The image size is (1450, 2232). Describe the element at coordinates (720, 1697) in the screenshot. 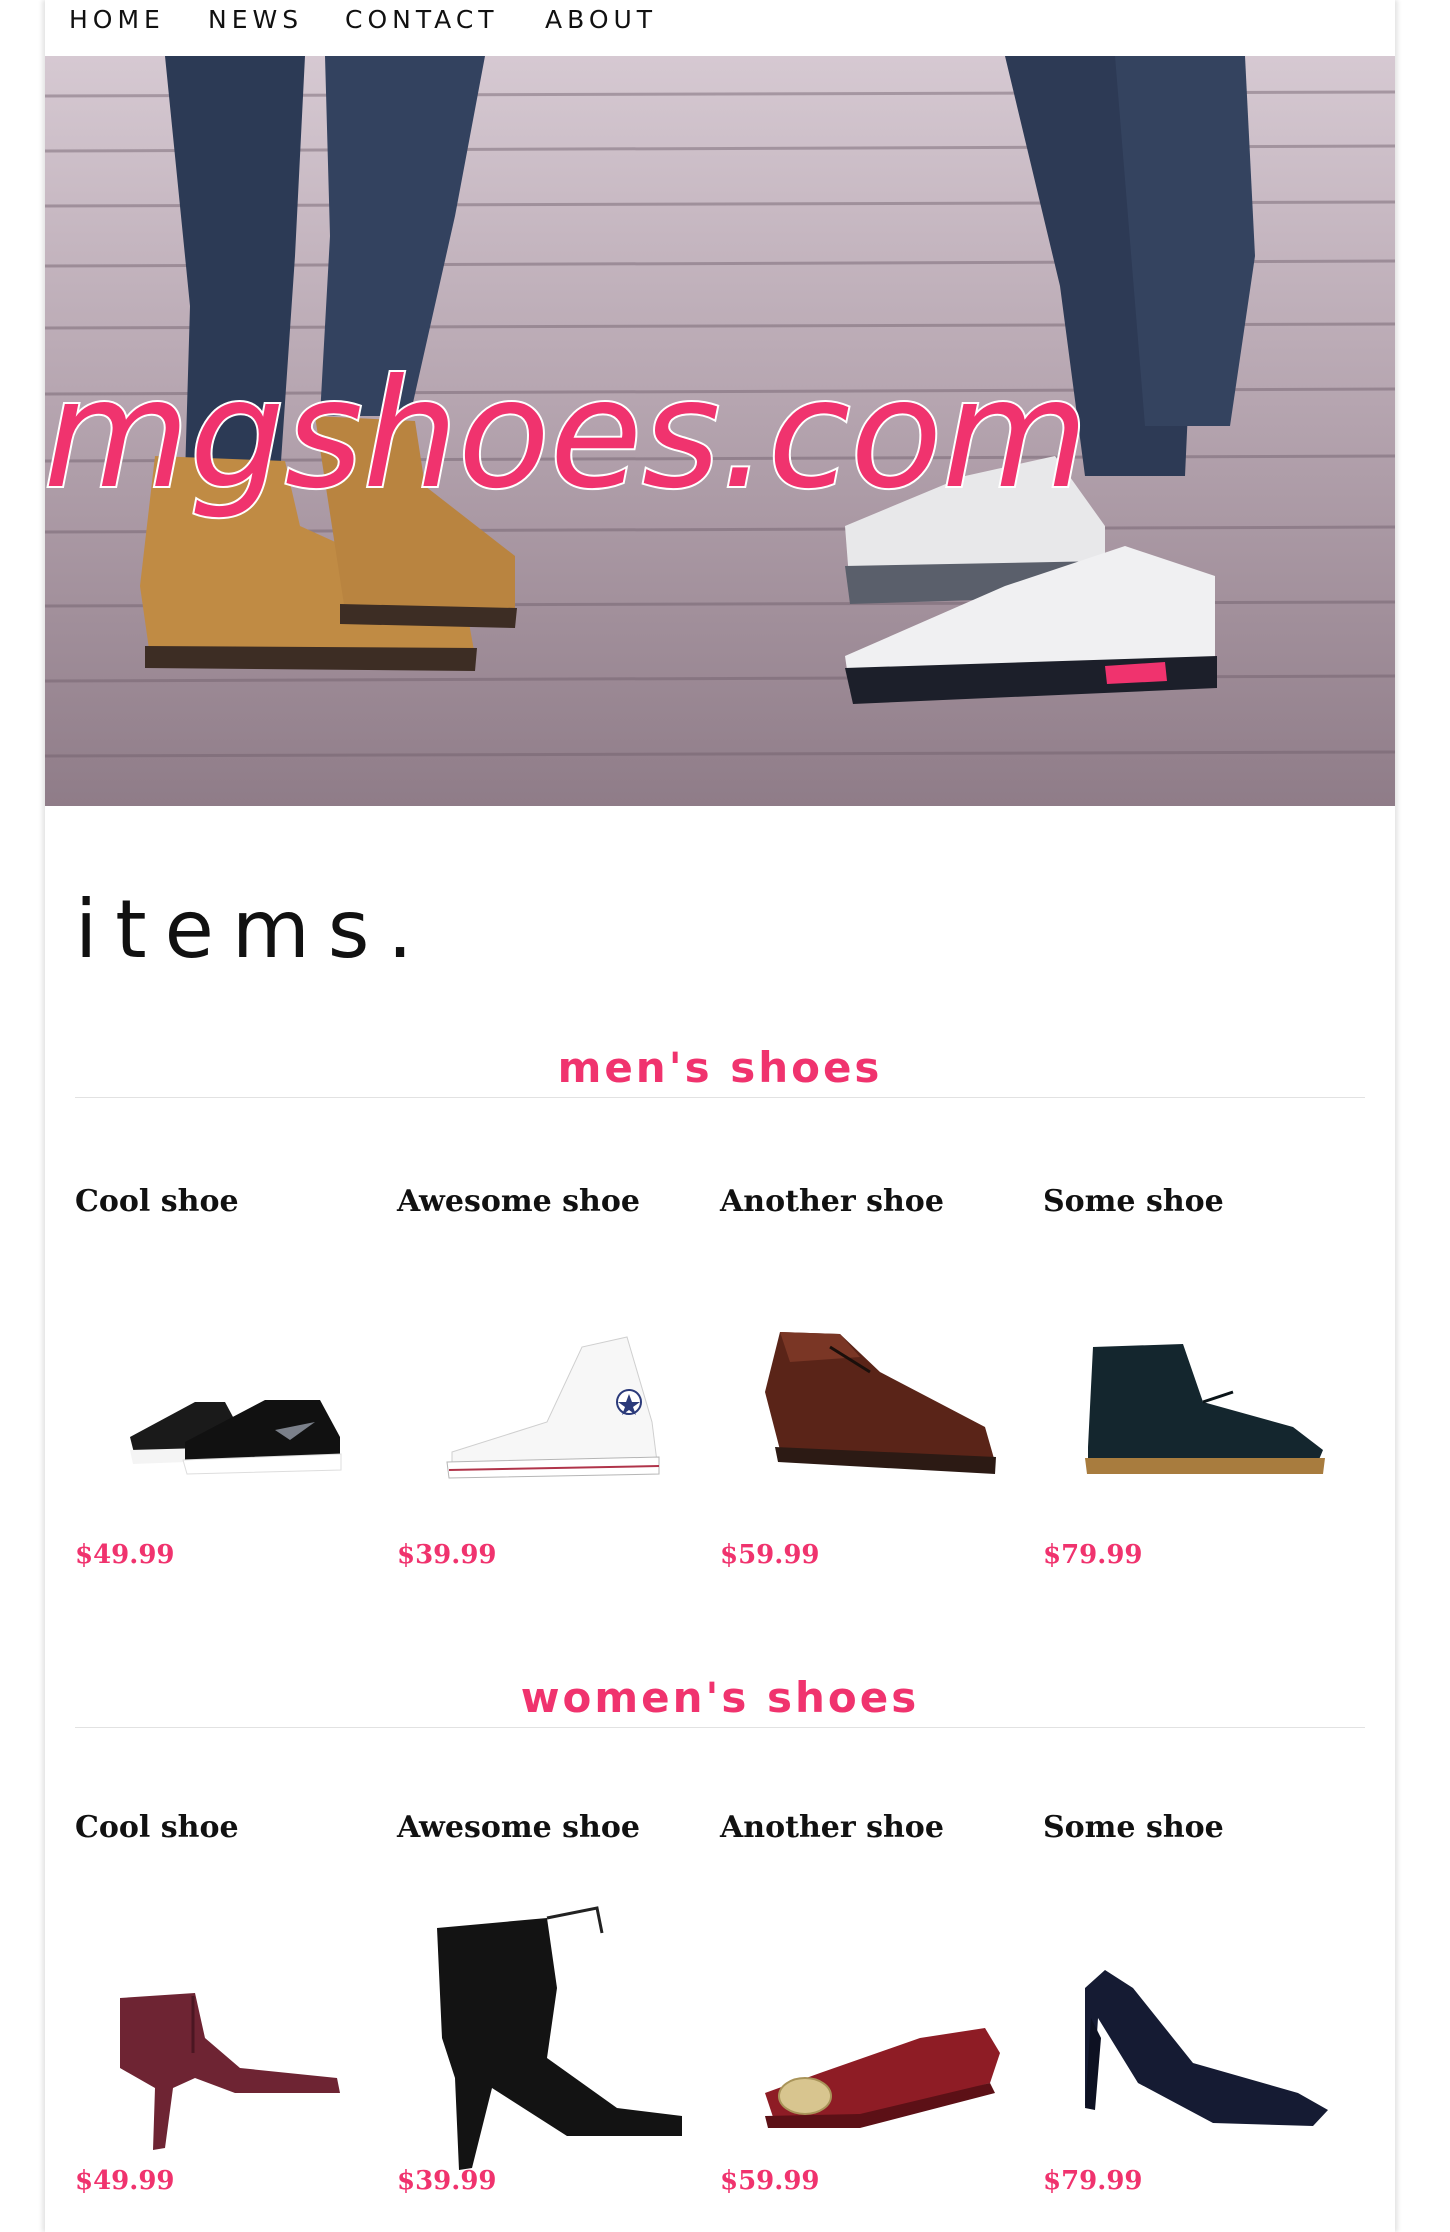

I see `womens-shoes-heading: women's shoes` at that location.